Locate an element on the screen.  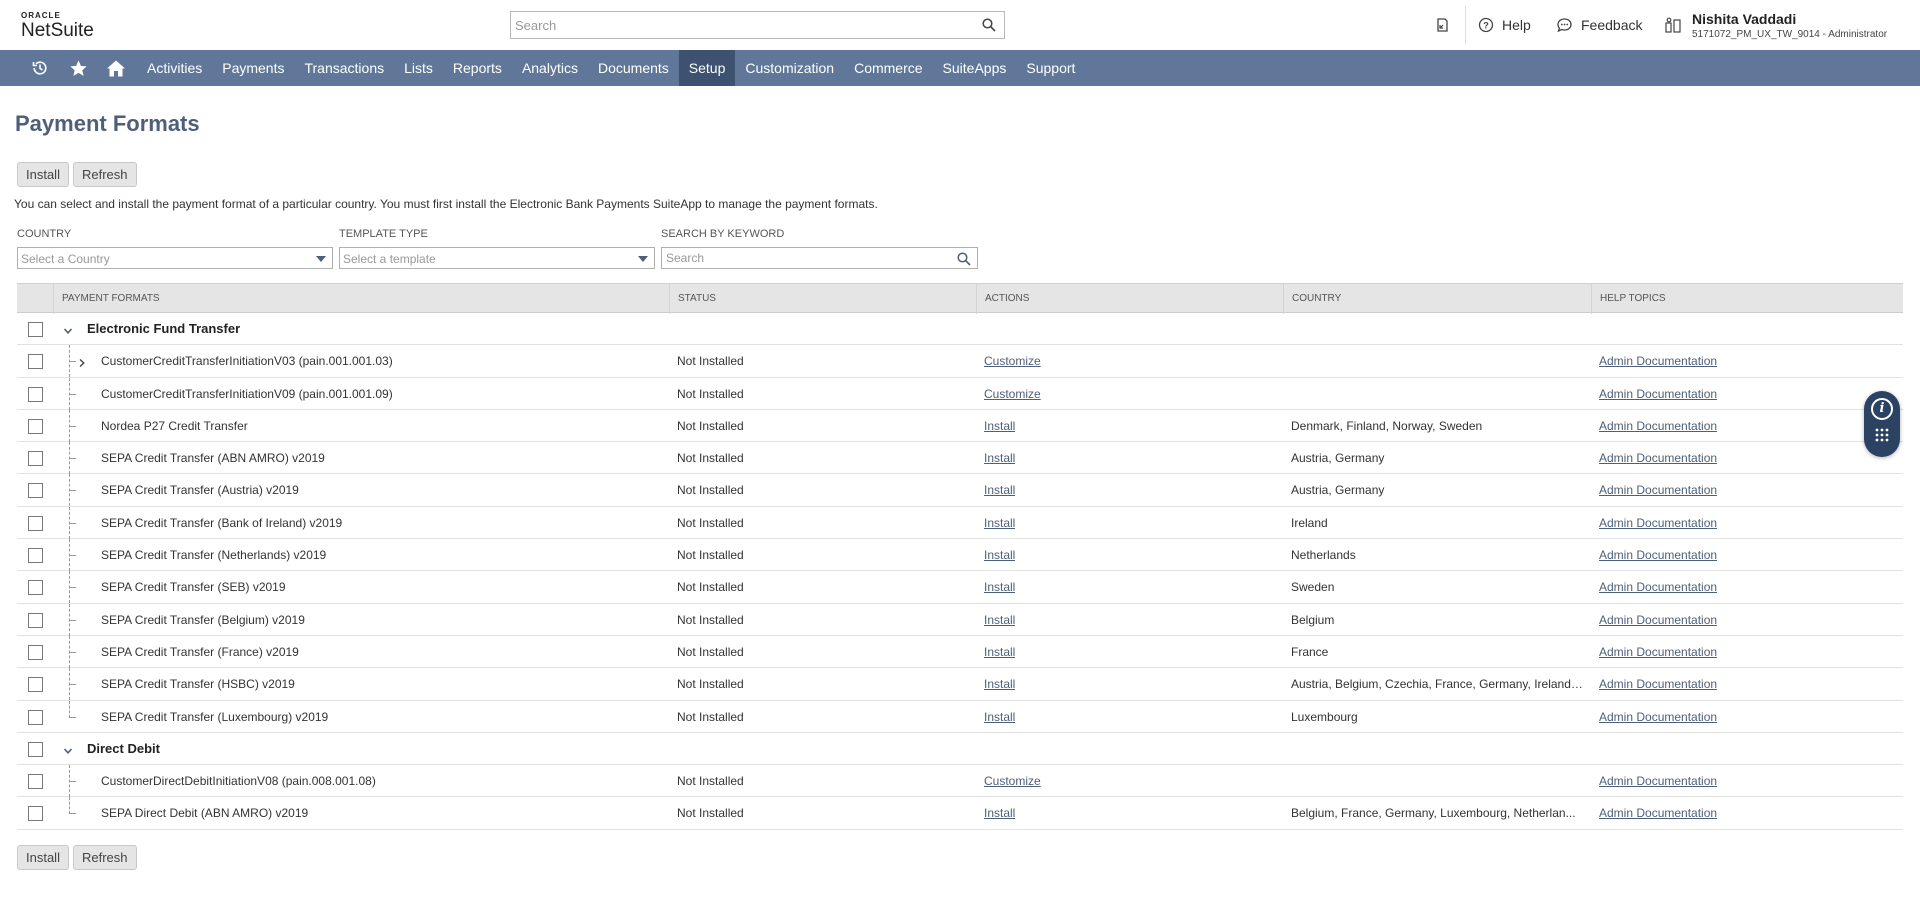
nav-home-button is located at coordinates (116, 68).